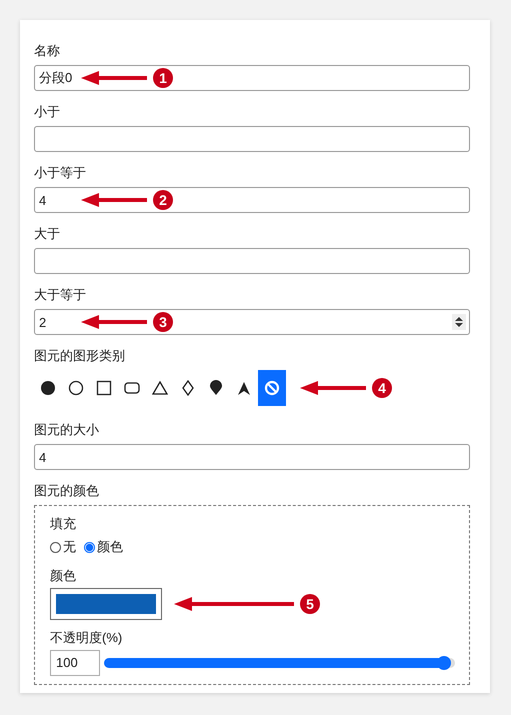 Image resolution: width=511 pixels, height=715 pixels. Describe the element at coordinates (163, 322) in the screenshot. I see `callout-badge: 3` at that location.